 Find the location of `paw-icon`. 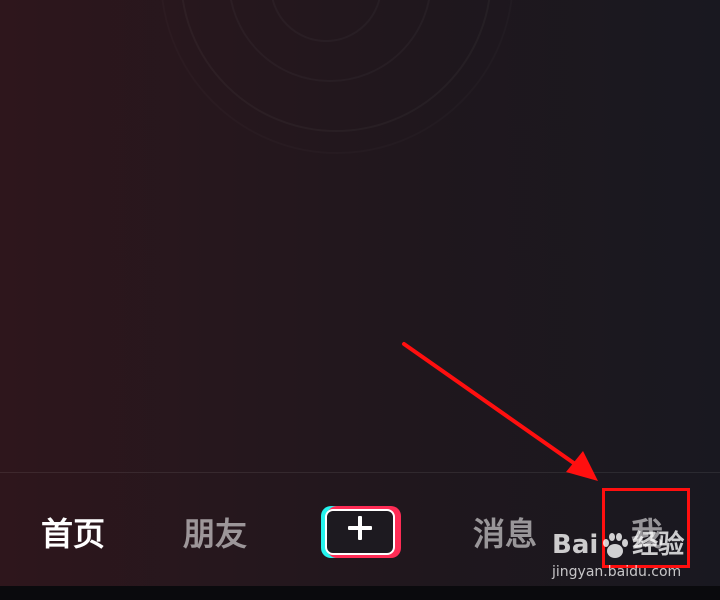

paw-icon is located at coordinates (616, 545).